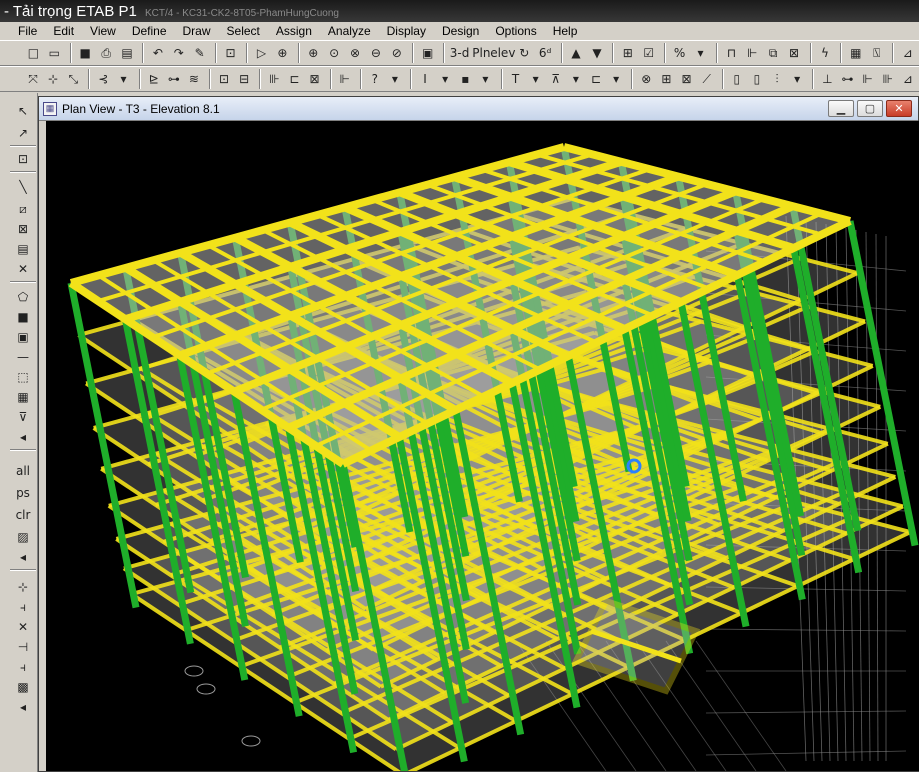 This screenshot has height=772, width=919. I want to click on snap-perpendicular-icon: ⊣, so click(23, 647).